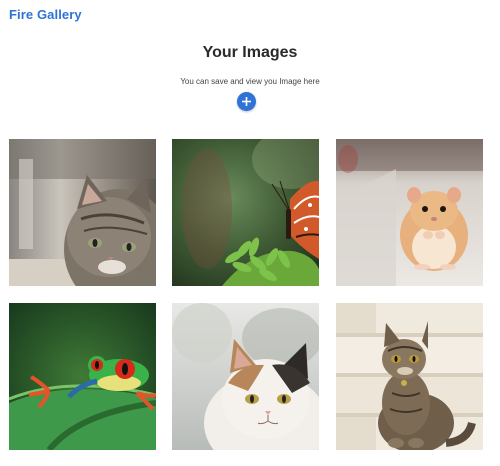  I want to click on kitten-image, so click(82, 212).